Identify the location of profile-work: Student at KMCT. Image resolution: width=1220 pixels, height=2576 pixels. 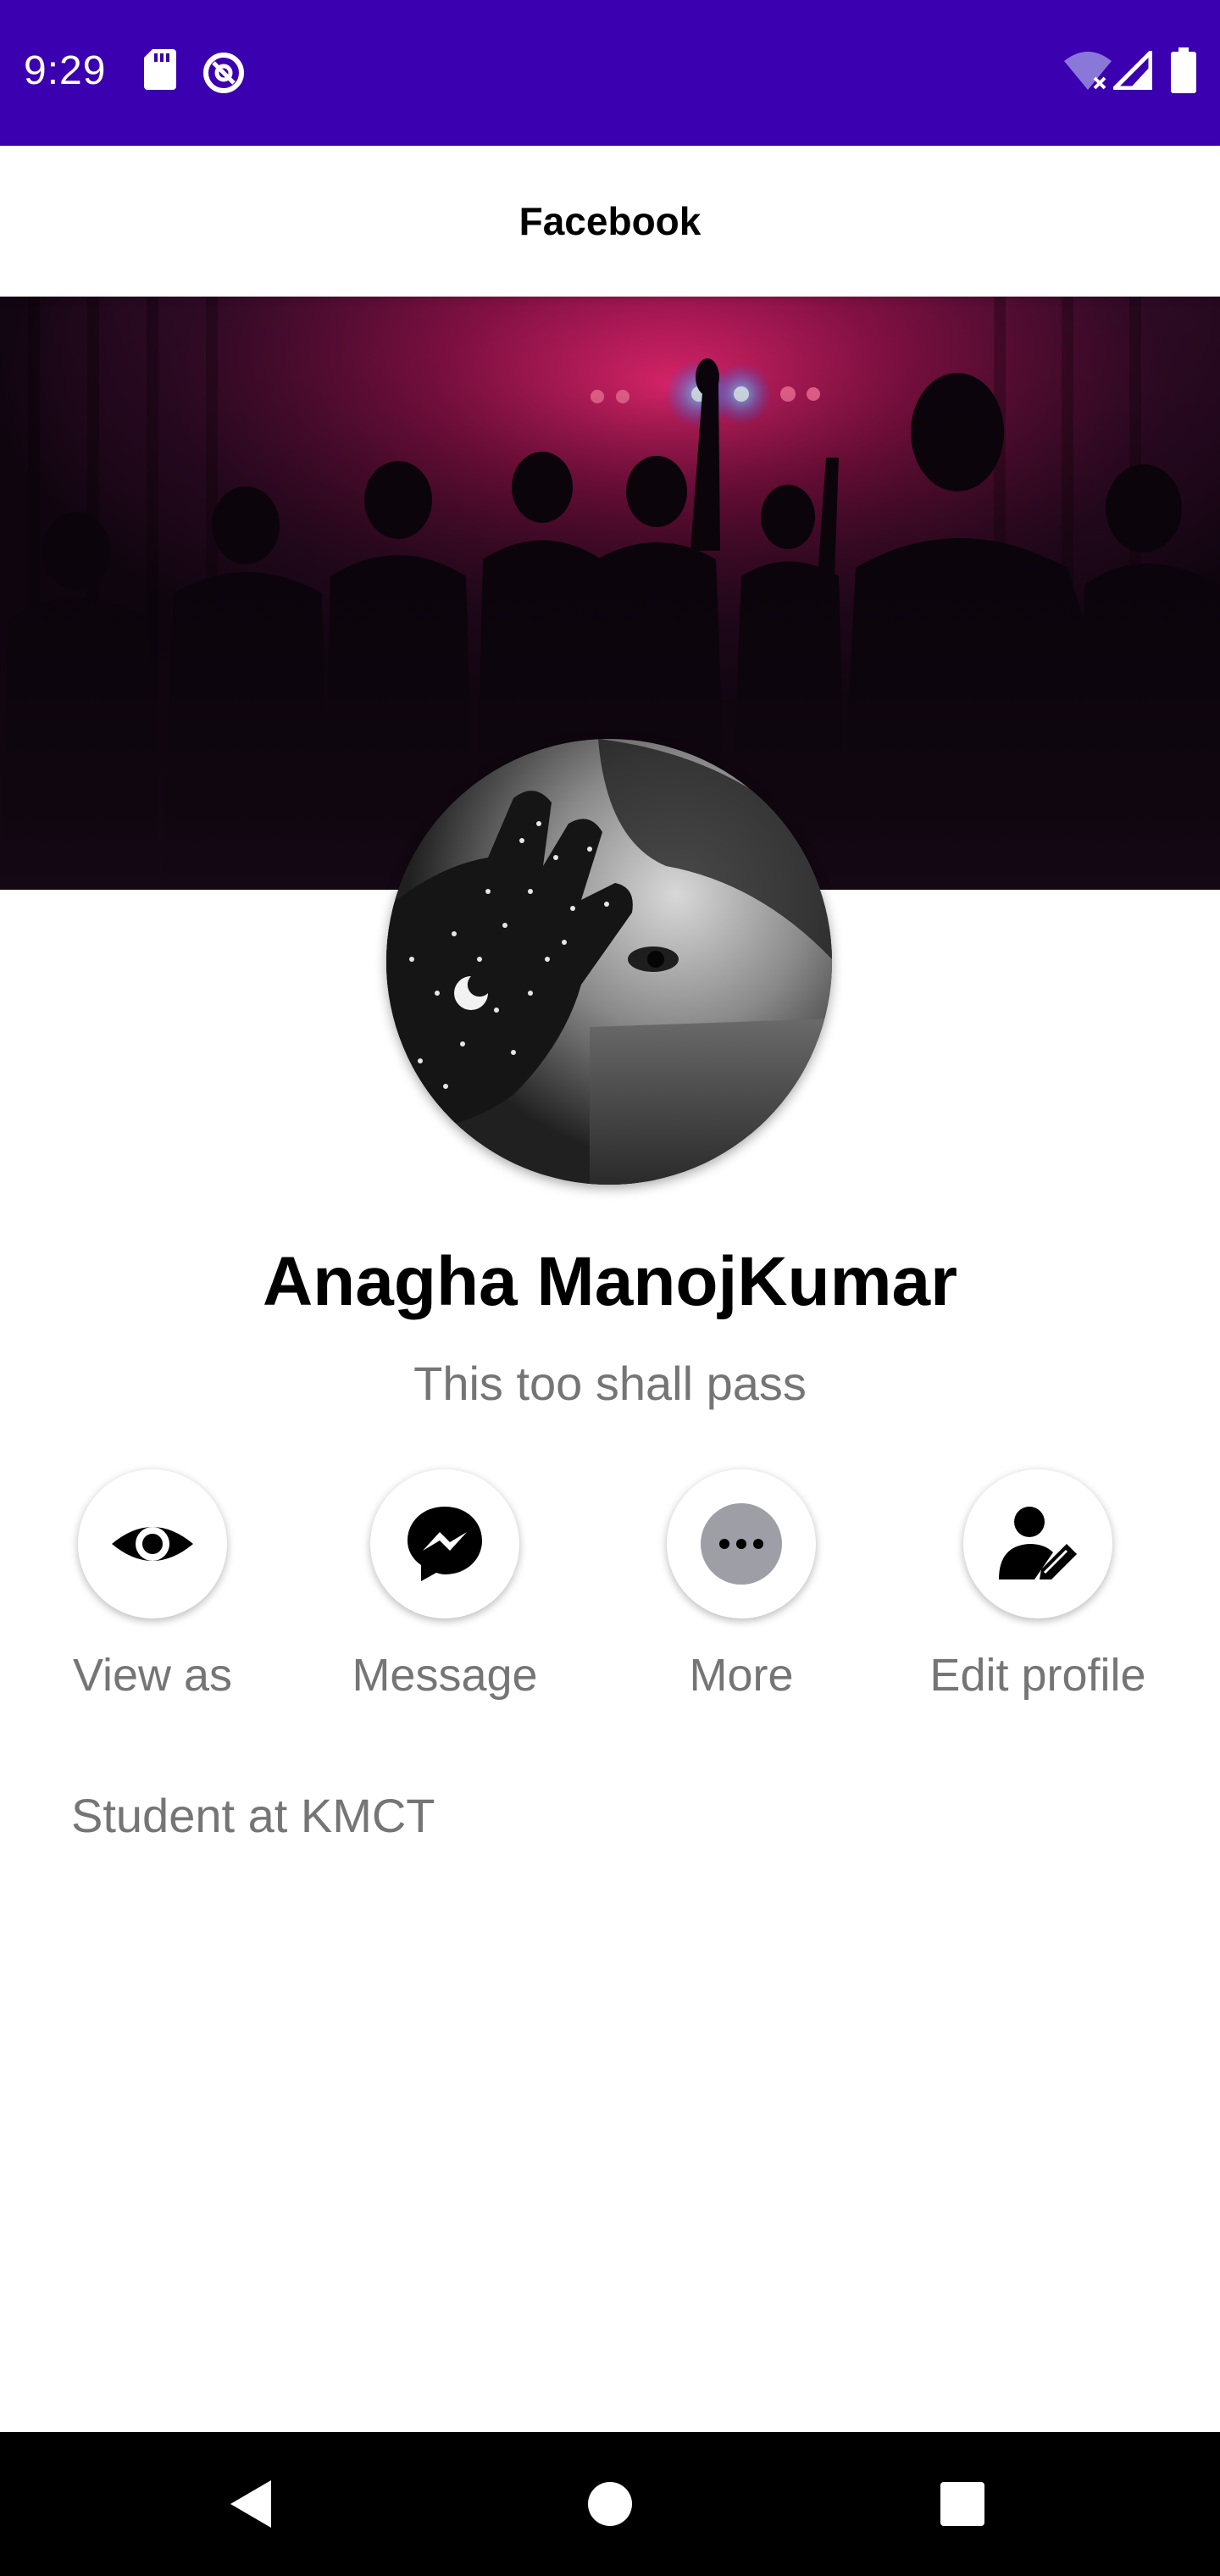
(253, 1815).